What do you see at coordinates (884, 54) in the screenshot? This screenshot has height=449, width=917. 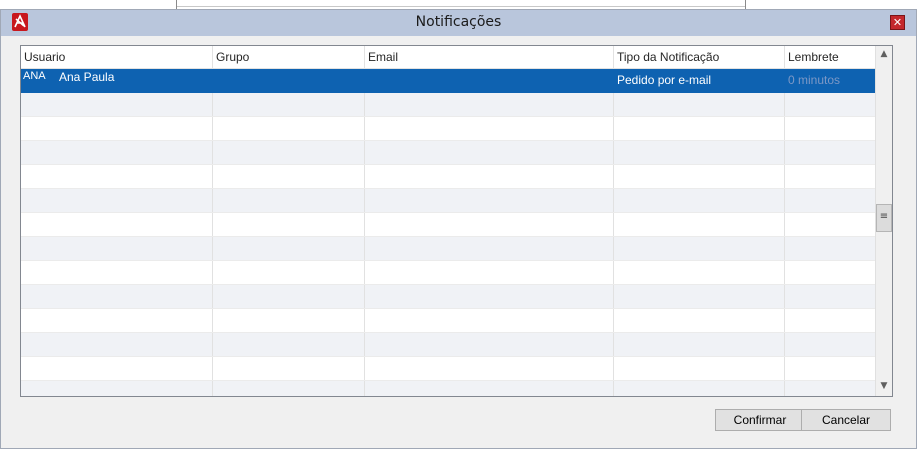 I see `scroll-up-icon: ▲` at bounding box center [884, 54].